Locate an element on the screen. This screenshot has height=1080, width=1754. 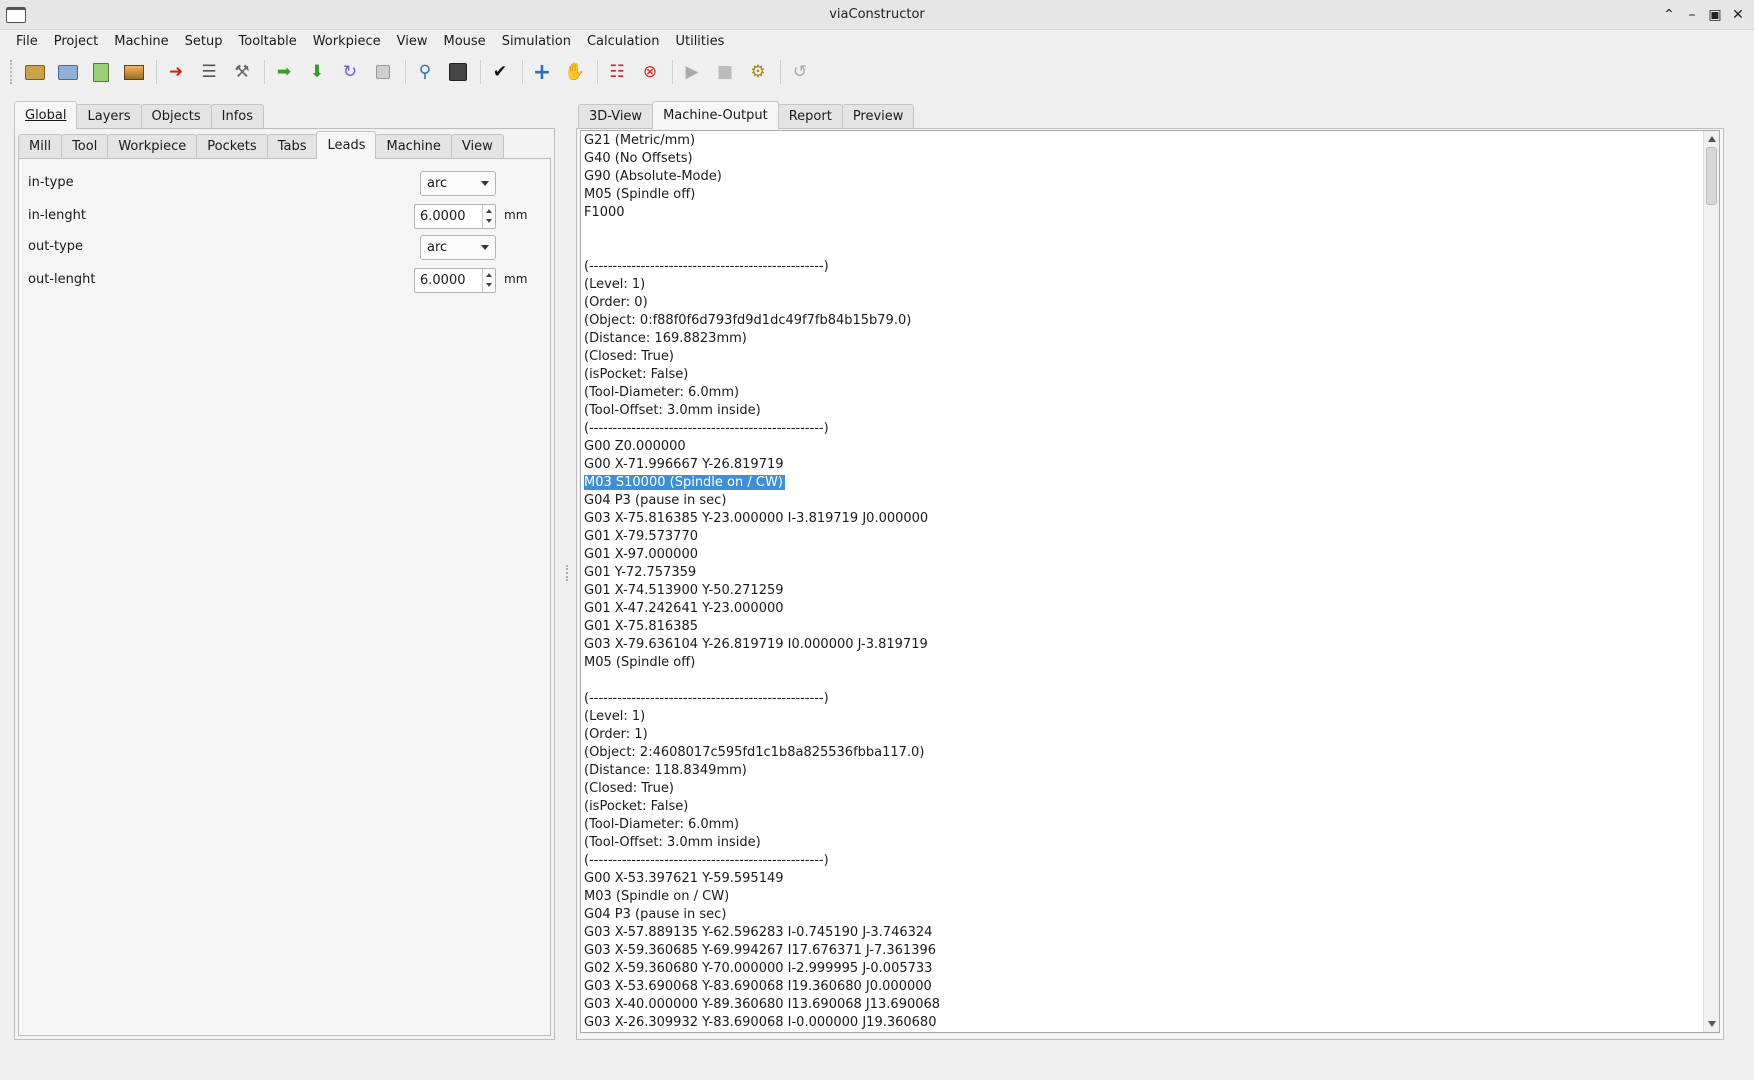
scroll-down-icon is located at coordinates (1712, 1024).